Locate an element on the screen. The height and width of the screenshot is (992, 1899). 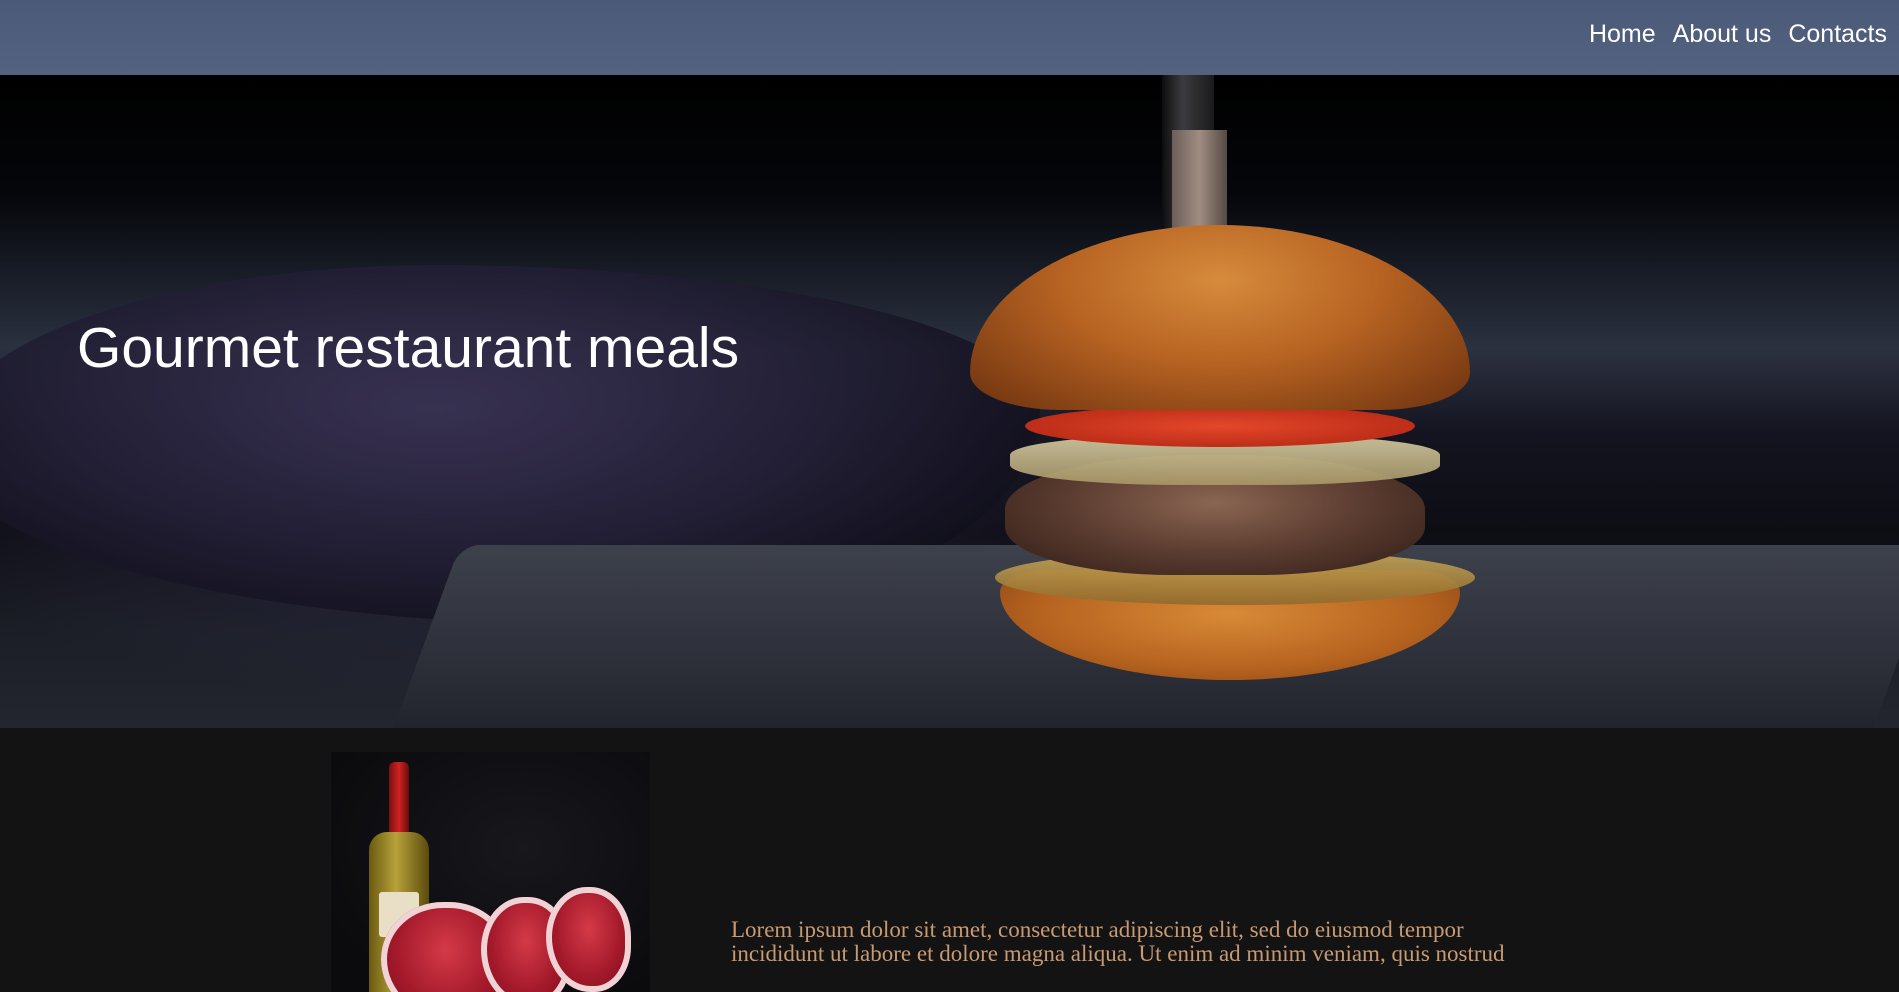
nav-link-contacts: Contacts is located at coordinates (1837, 34).